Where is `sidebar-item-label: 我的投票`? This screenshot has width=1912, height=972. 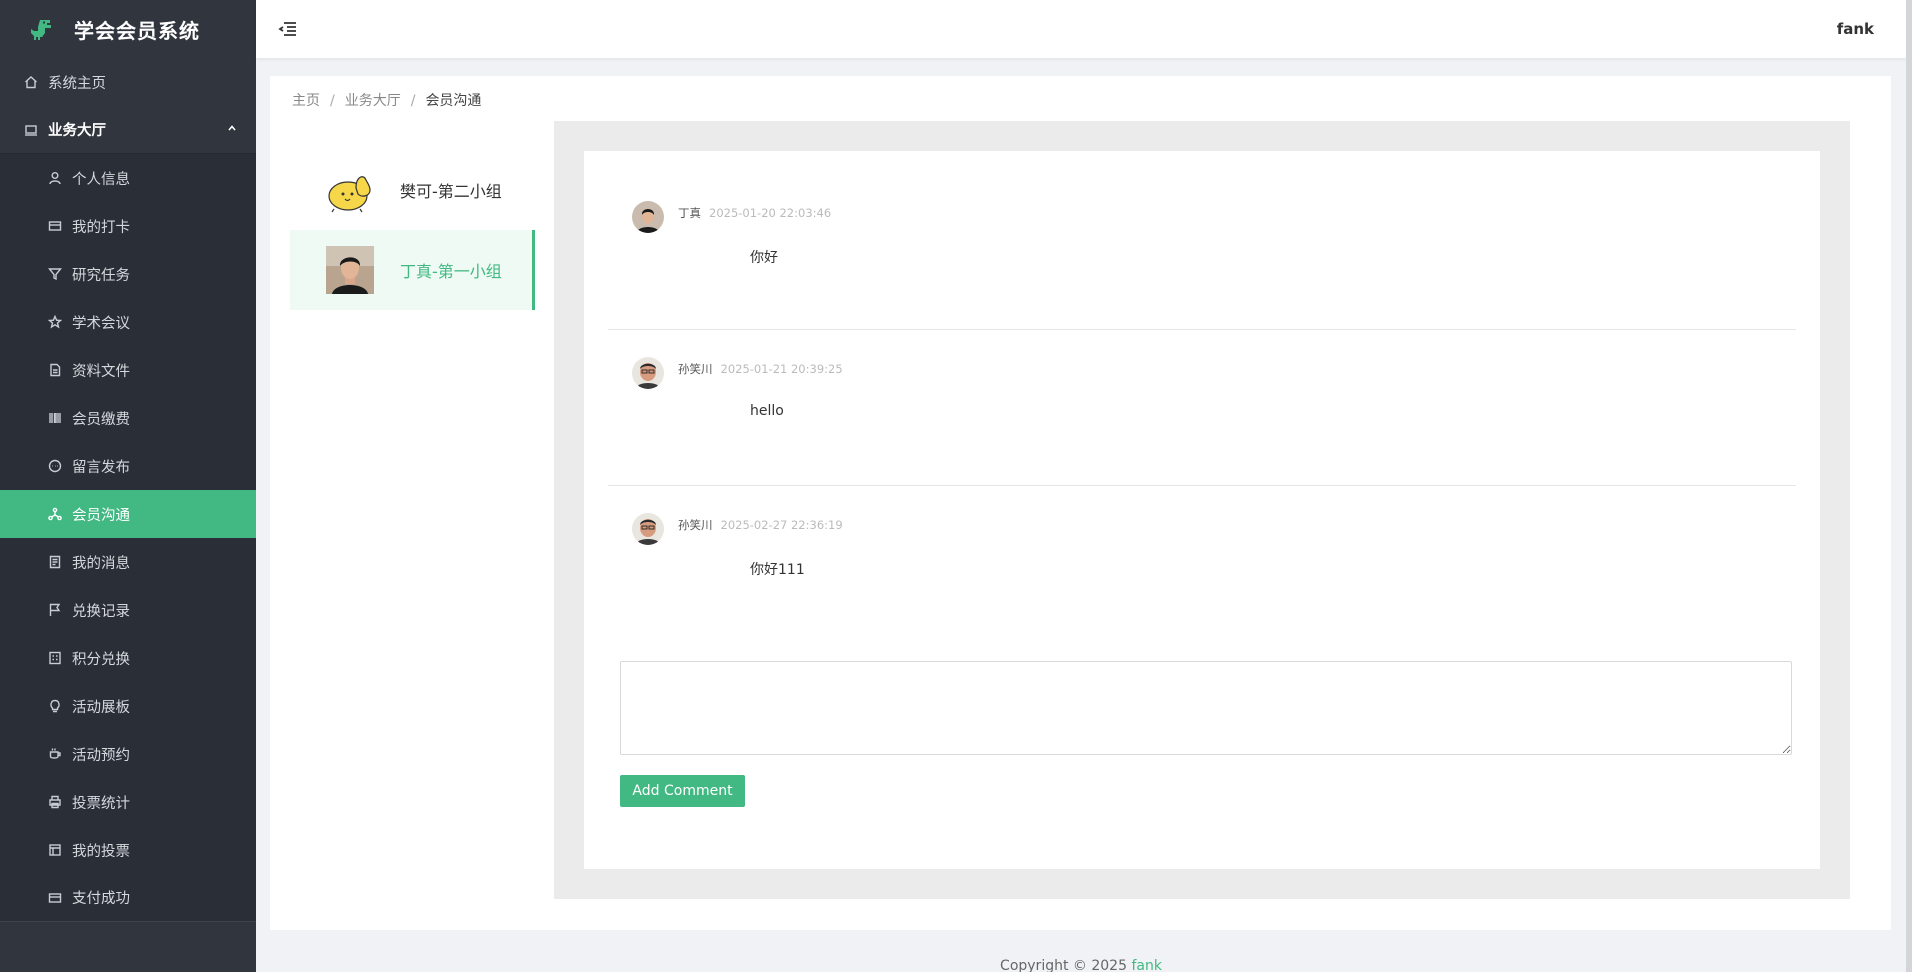
sidebar-item-label: 我的投票 is located at coordinates (101, 851).